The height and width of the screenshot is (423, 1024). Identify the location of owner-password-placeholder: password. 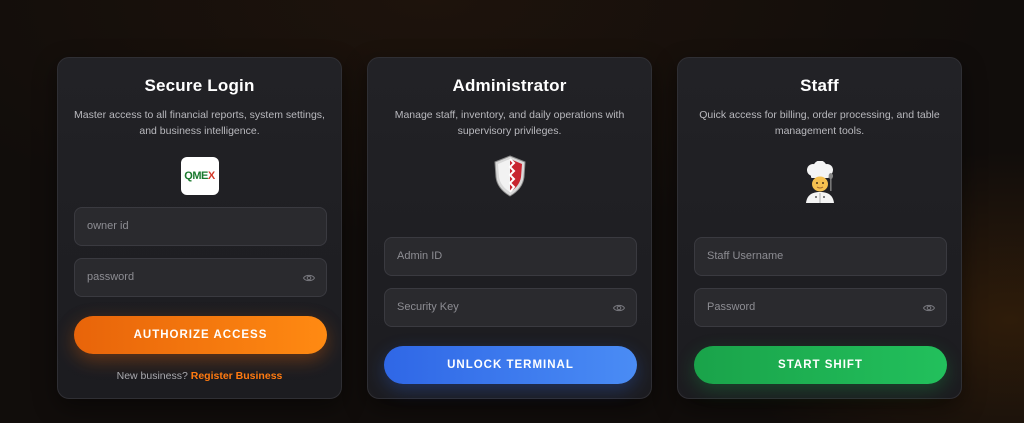
(111, 277).